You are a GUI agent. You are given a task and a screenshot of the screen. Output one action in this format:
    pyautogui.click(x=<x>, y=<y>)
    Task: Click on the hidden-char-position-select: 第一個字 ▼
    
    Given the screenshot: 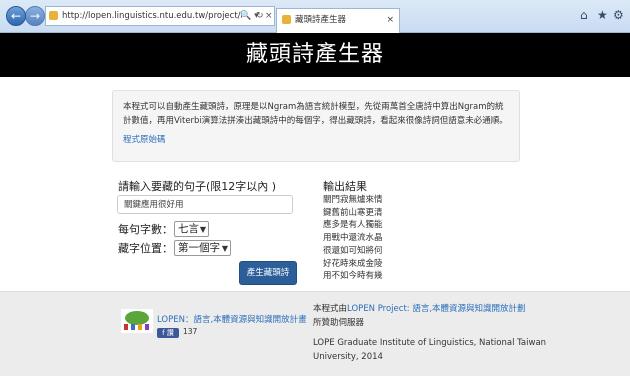 What is the action you would take?
    pyautogui.click(x=202, y=248)
    